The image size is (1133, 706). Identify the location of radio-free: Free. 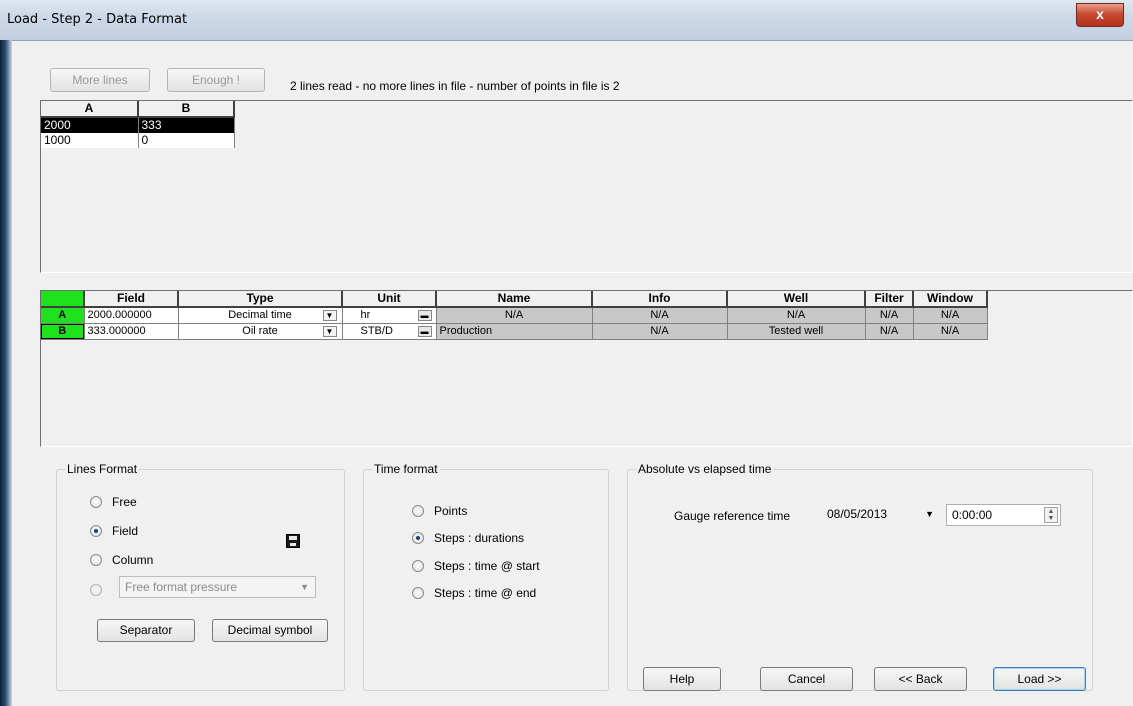
(113, 502).